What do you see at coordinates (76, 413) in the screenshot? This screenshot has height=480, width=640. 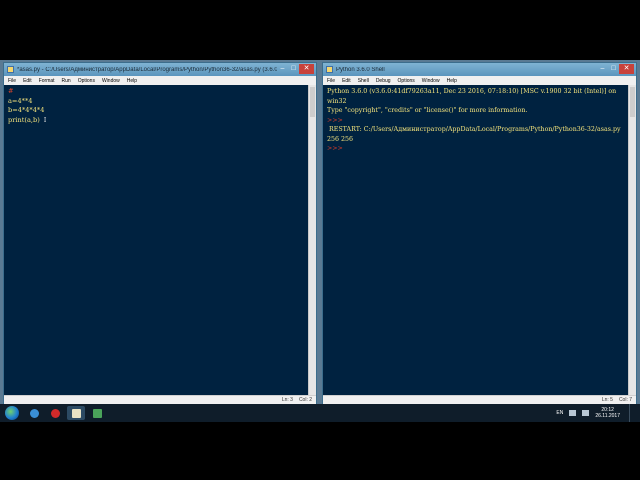 I see `taskbar-idle-icon` at bounding box center [76, 413].